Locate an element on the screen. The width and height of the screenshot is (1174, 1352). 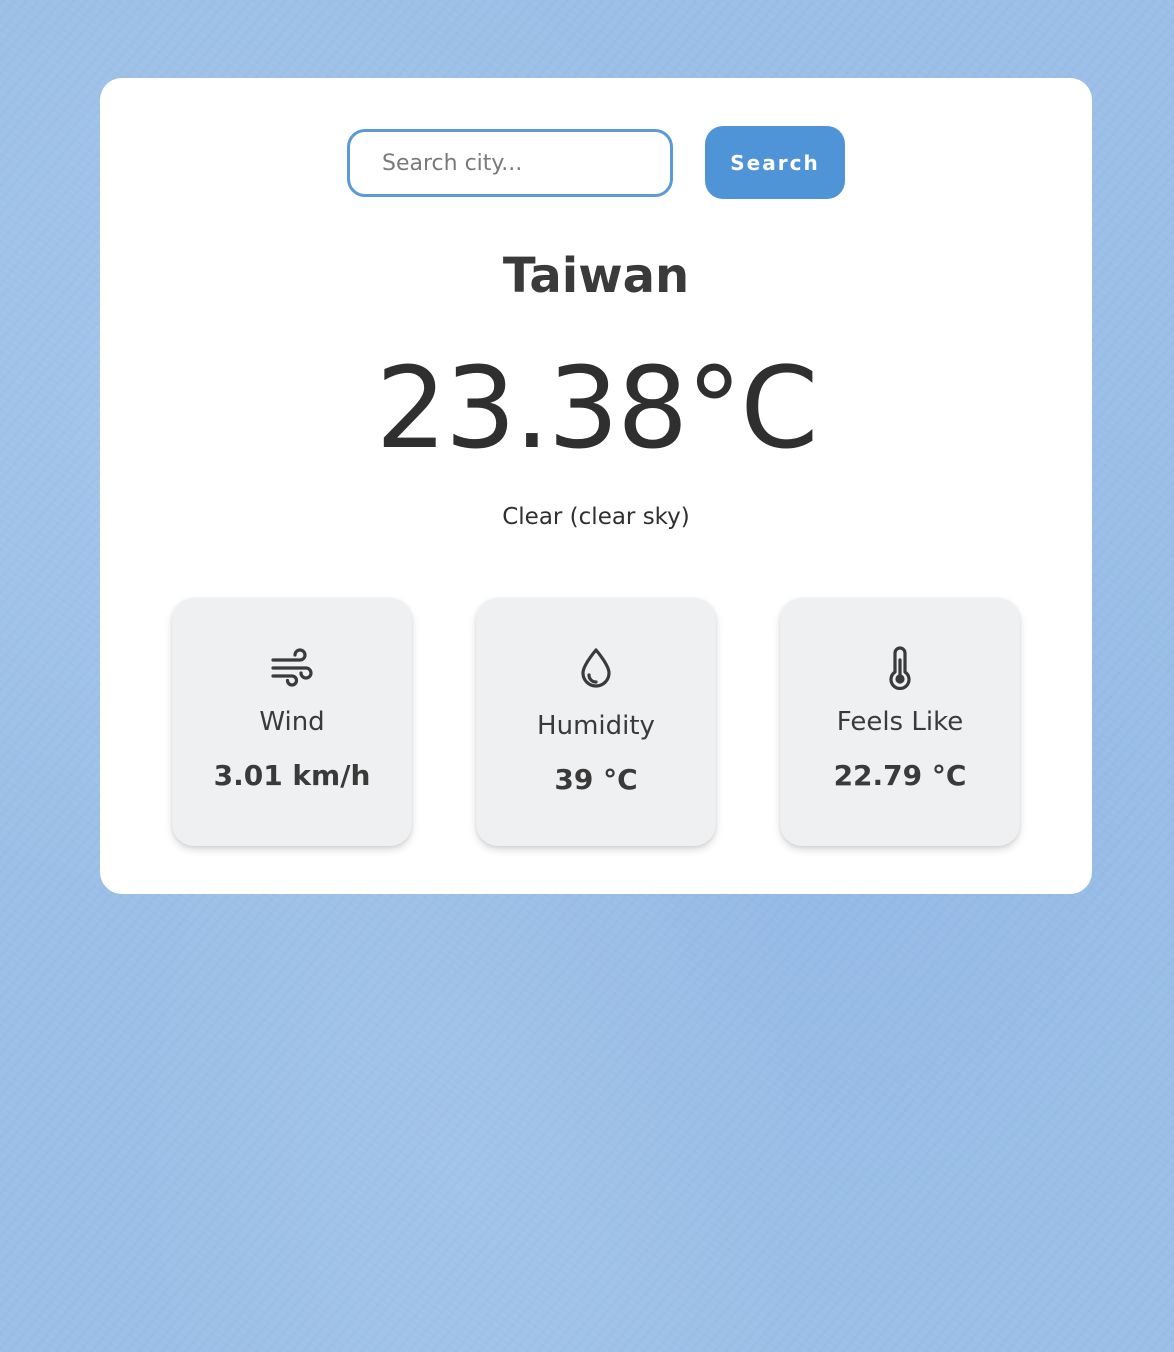
weather-condition: Clear (clear sky) is located at coordinates (596, 517).